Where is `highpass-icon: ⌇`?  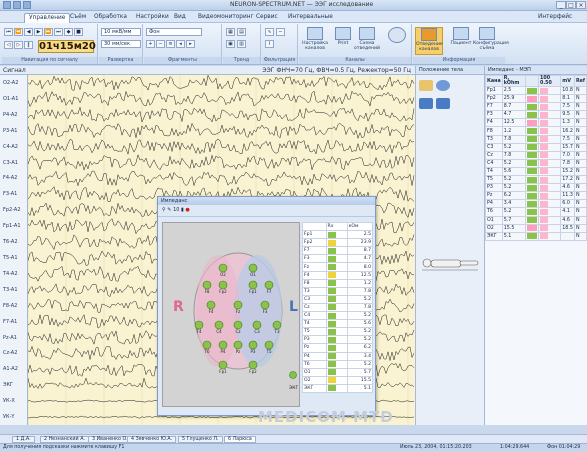
highpass-icon: ⌇ is located at coordinates (269, 44).